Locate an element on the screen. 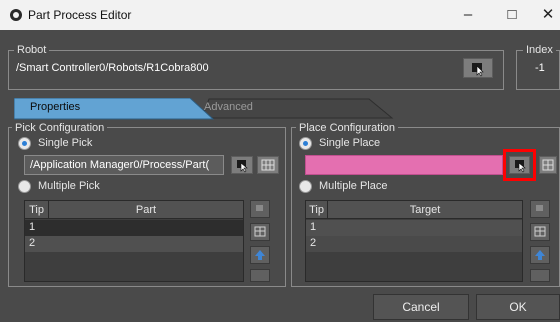 The width and height of the screenshot is (560, 322). place-grid-list-button is located at coordinates (540, 232).